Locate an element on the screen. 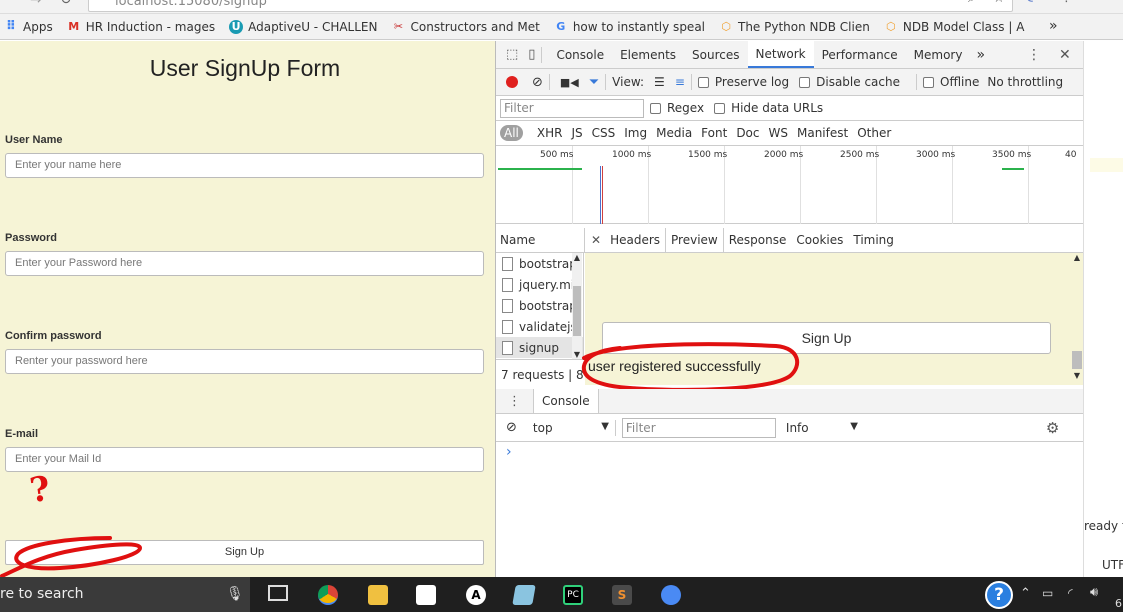  clear-console-icon: ⊘ is located at coordinates (511, 427).